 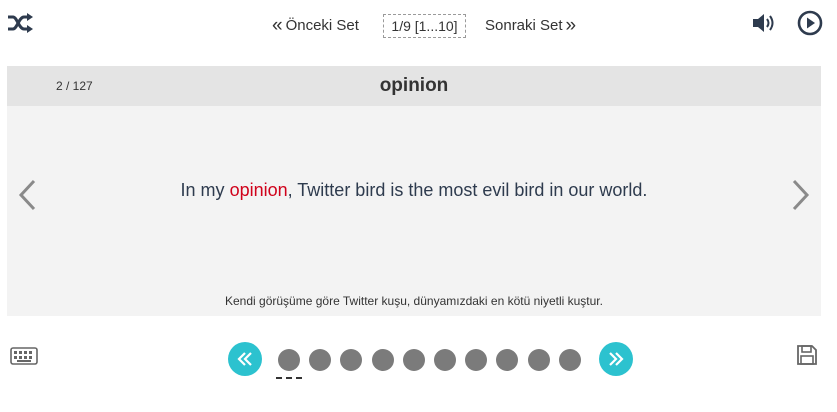 I want to click on save-icon, so click(x=807, y=355).